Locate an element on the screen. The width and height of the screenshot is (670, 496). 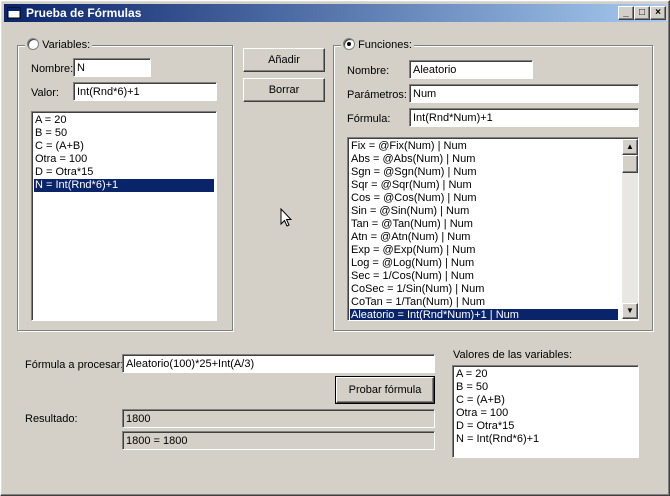
variables-radio-group: Variables: is located at coordinates (59, 45).